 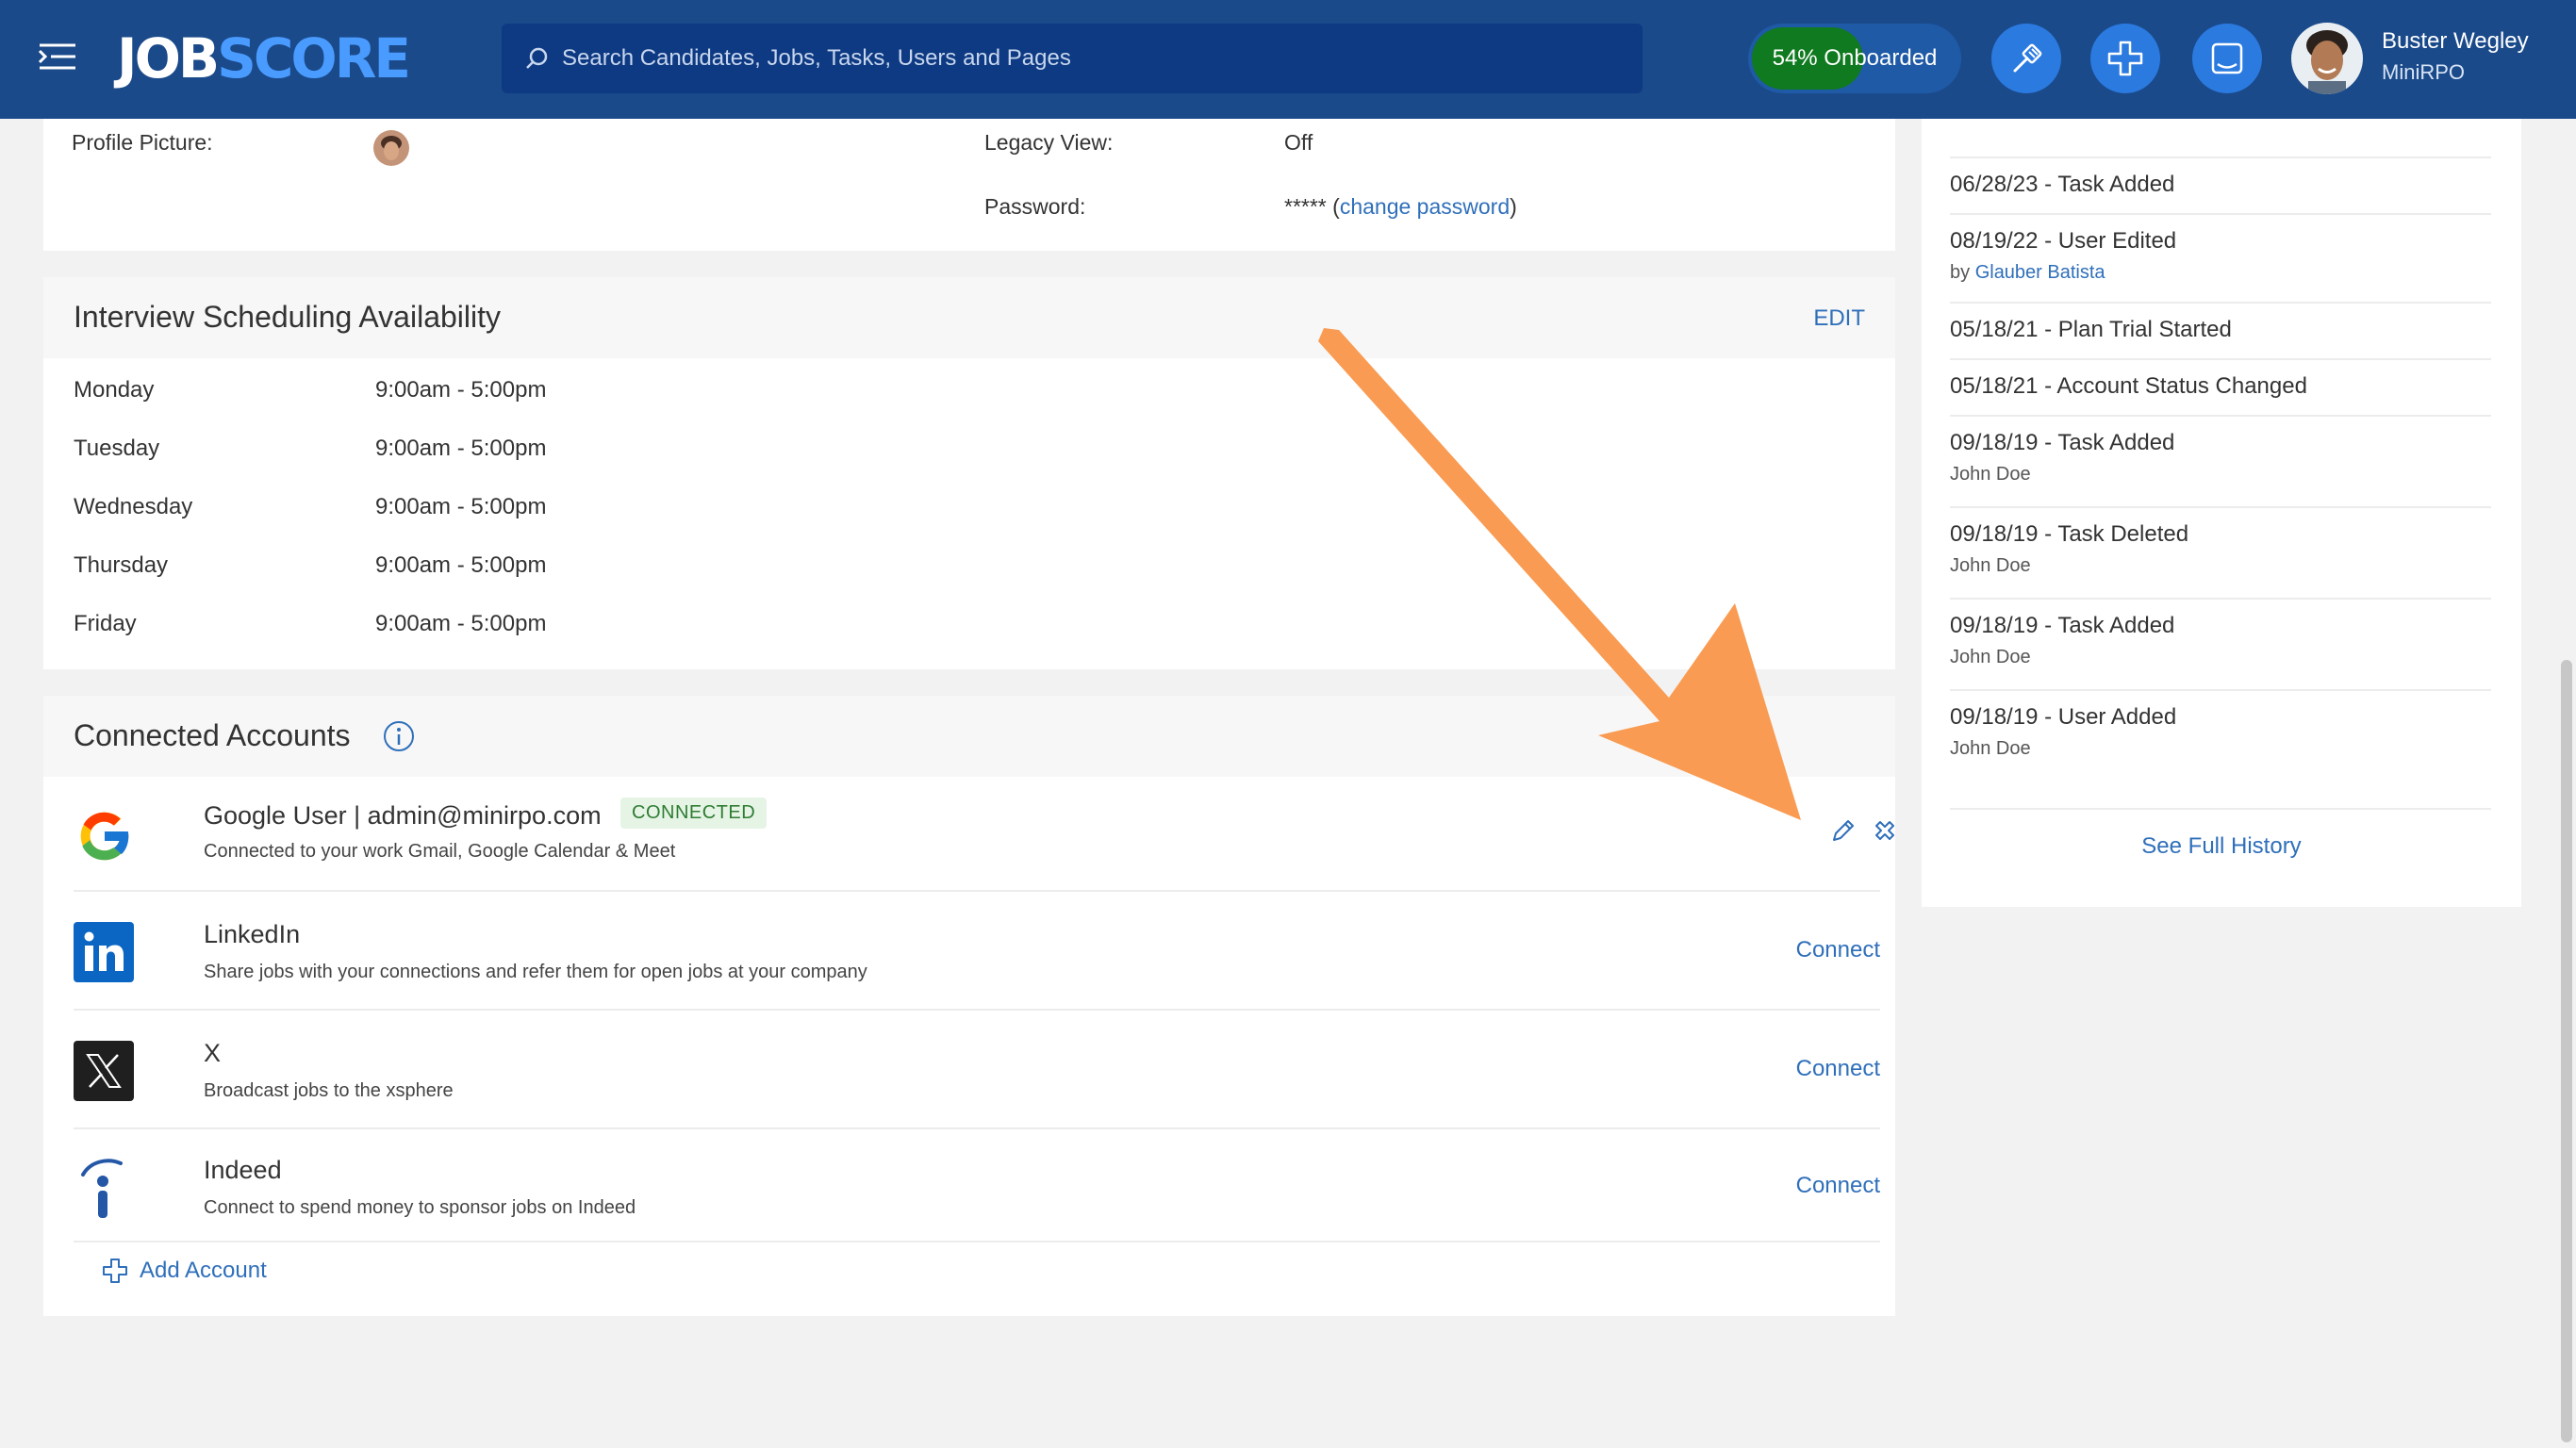 What do you see at coordinates (2566, 1051) in the screenshot?
I see `page-scrollbar` at bounding box center [2566, 1051].